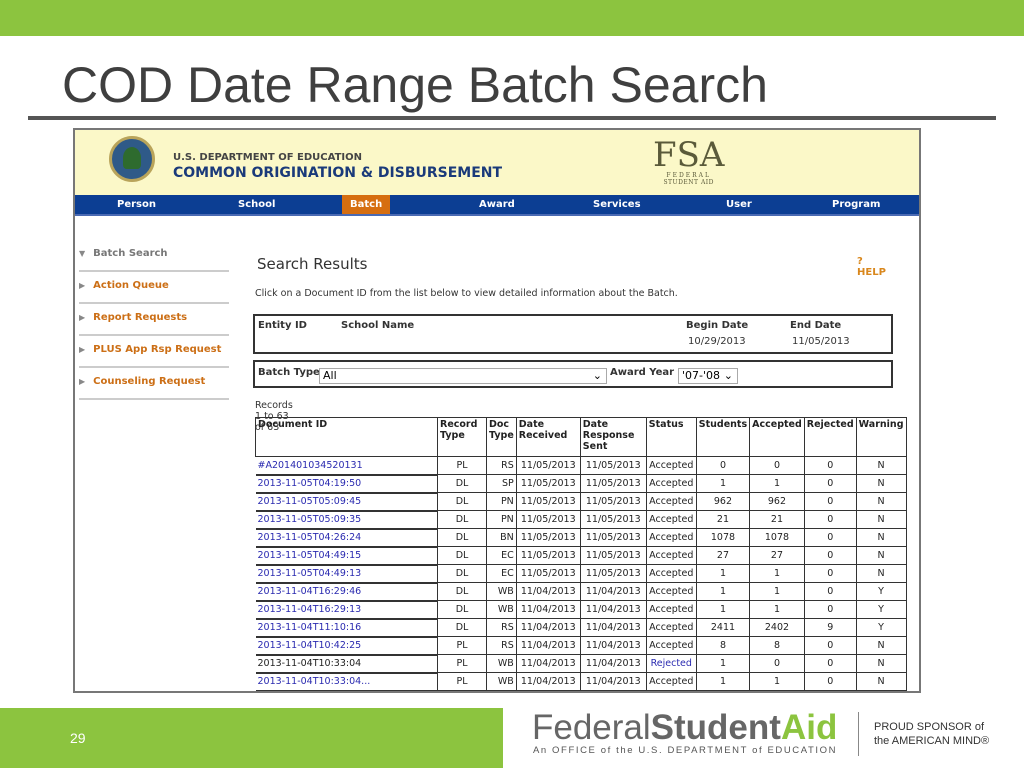  What do you see at coordinates (723, 537) in the screenshot?
I see `table-cell: 1078` at bounding box center [723, 537].